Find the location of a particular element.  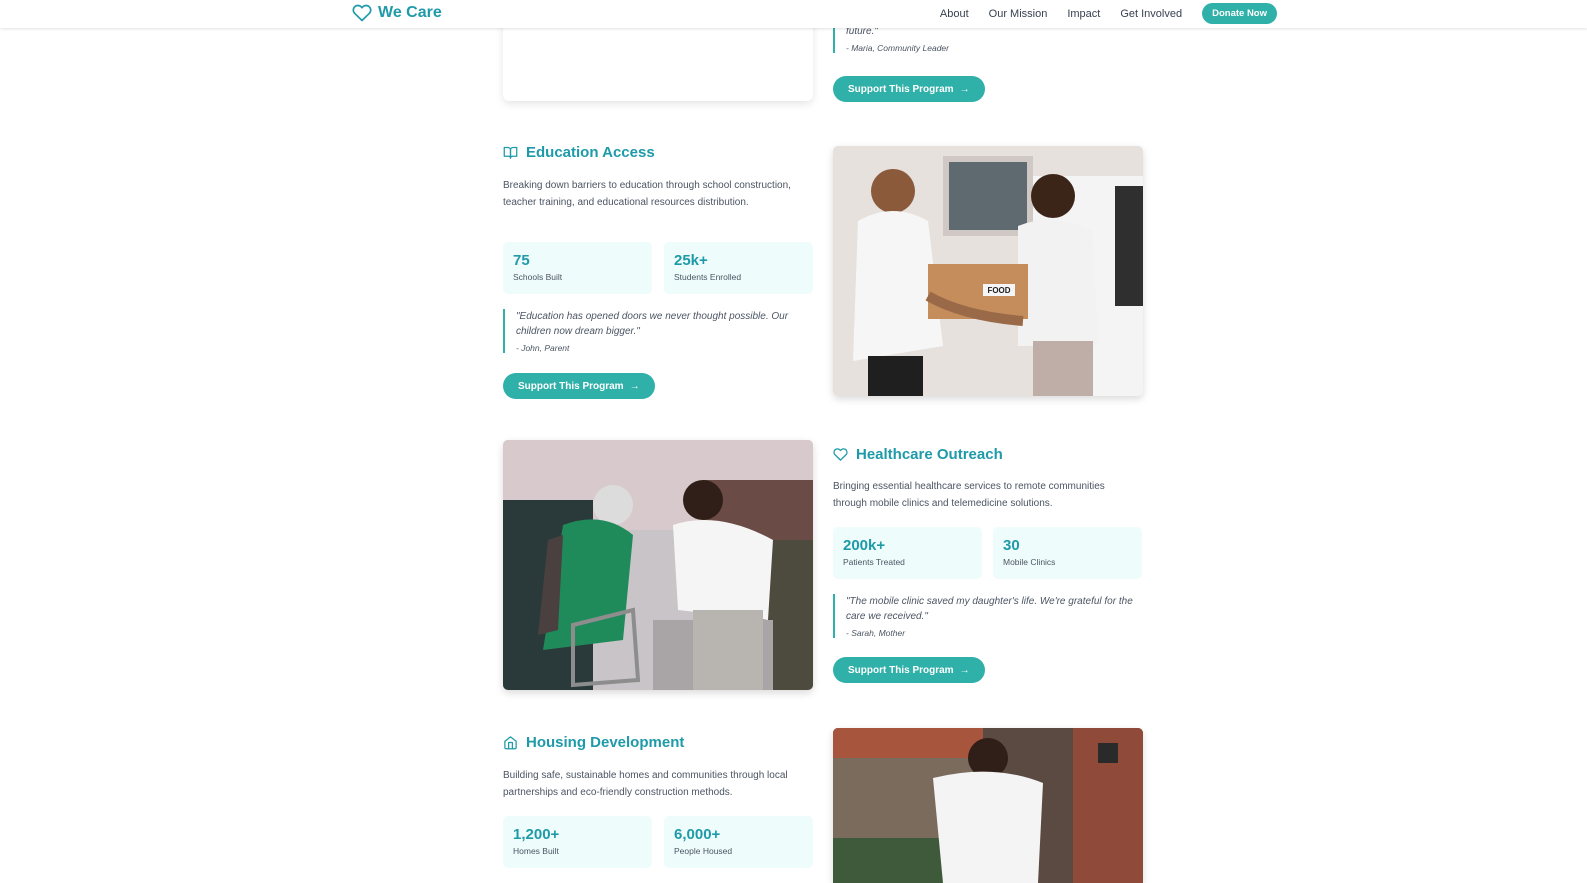

nav-link-our-mission: Our Mission is located at coordinates (1018, 14).